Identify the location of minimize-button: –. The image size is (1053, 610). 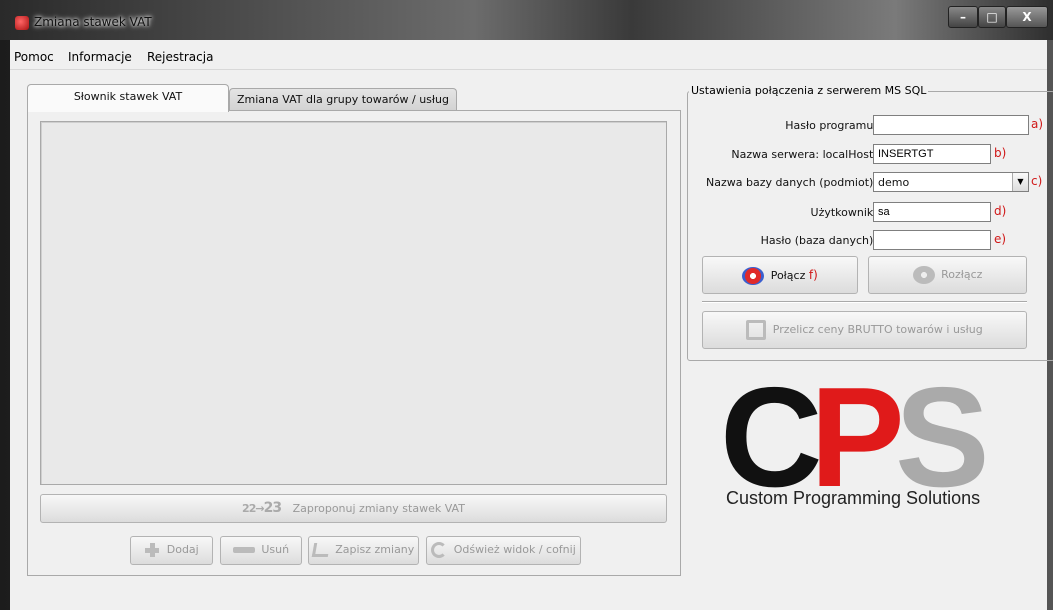
(963, 17).